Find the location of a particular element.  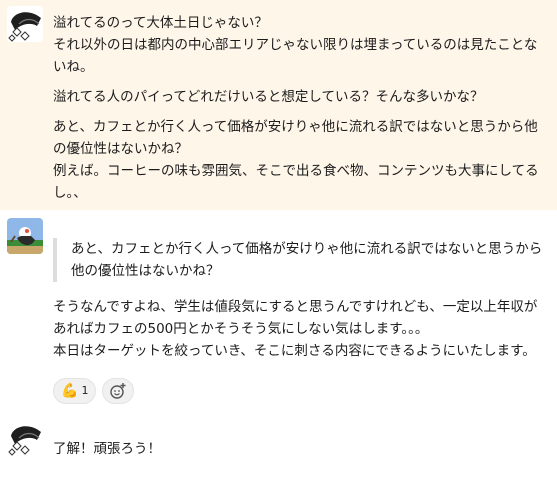

add-reaction-icon is located at coordinates (118, 391).